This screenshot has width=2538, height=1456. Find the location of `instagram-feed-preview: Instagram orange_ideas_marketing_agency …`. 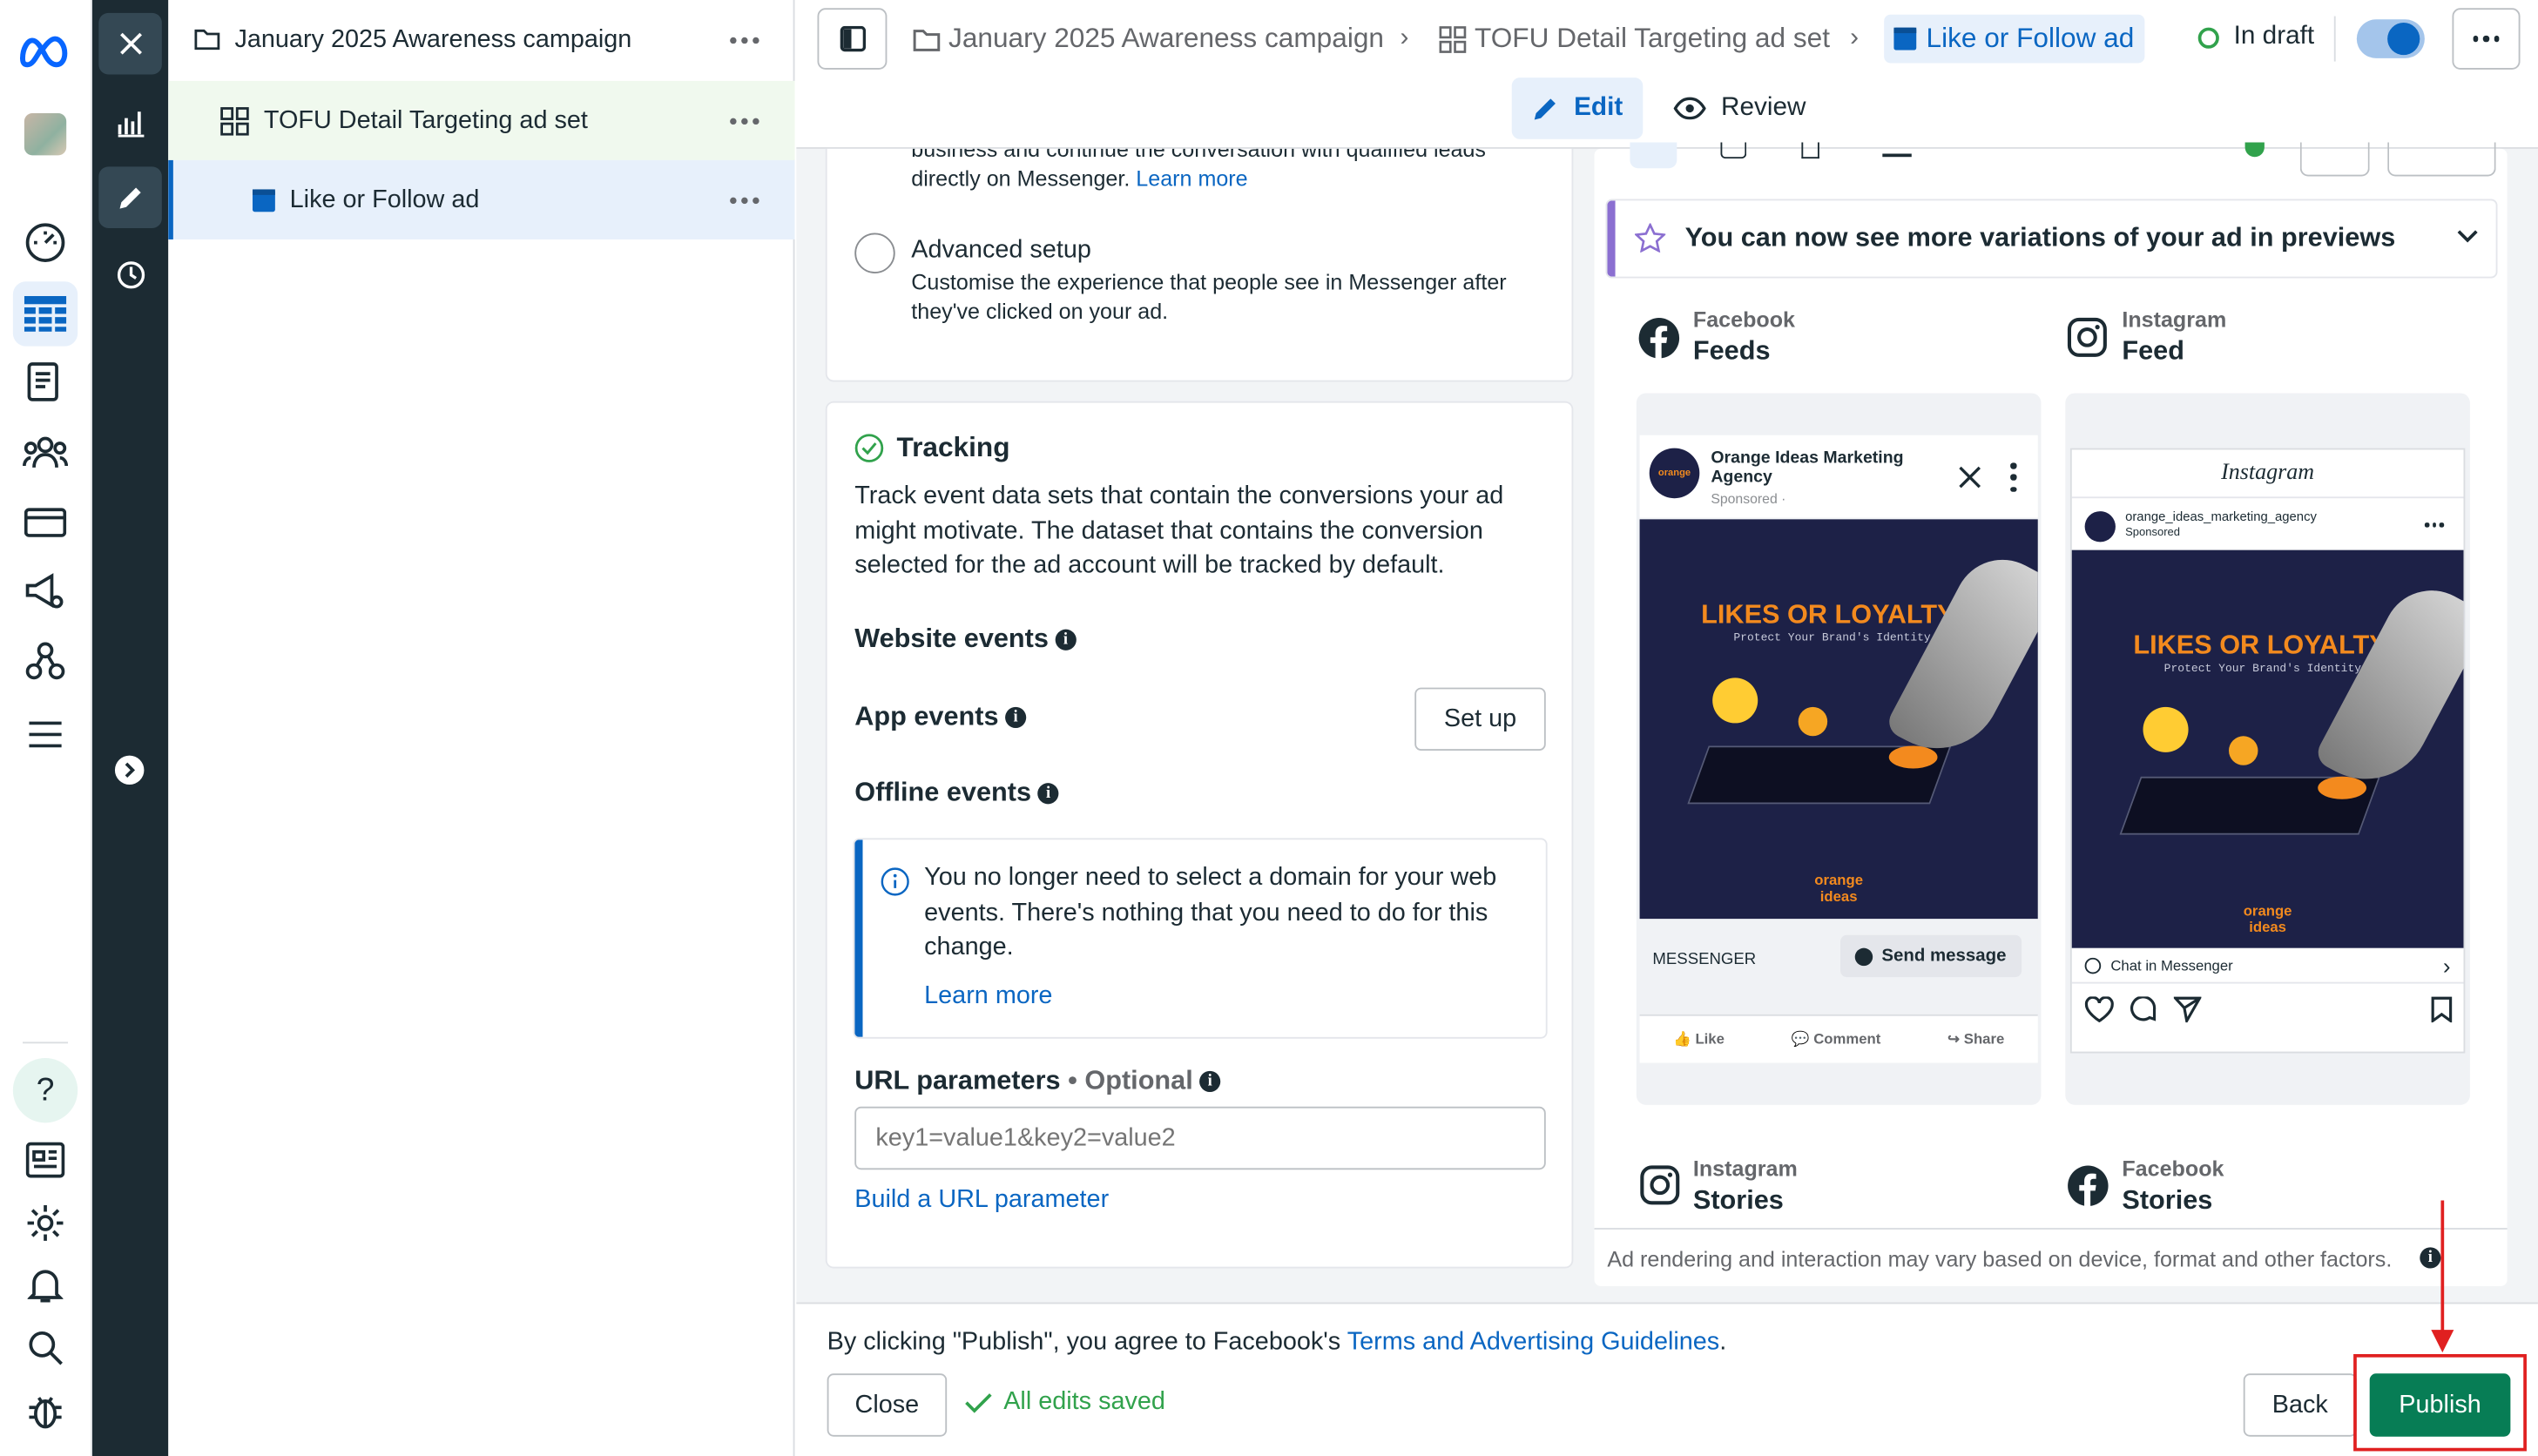

instagram-feed-preview: Instagram orange_ideas_marketing_agency … is located at coordinates (2267, 749).